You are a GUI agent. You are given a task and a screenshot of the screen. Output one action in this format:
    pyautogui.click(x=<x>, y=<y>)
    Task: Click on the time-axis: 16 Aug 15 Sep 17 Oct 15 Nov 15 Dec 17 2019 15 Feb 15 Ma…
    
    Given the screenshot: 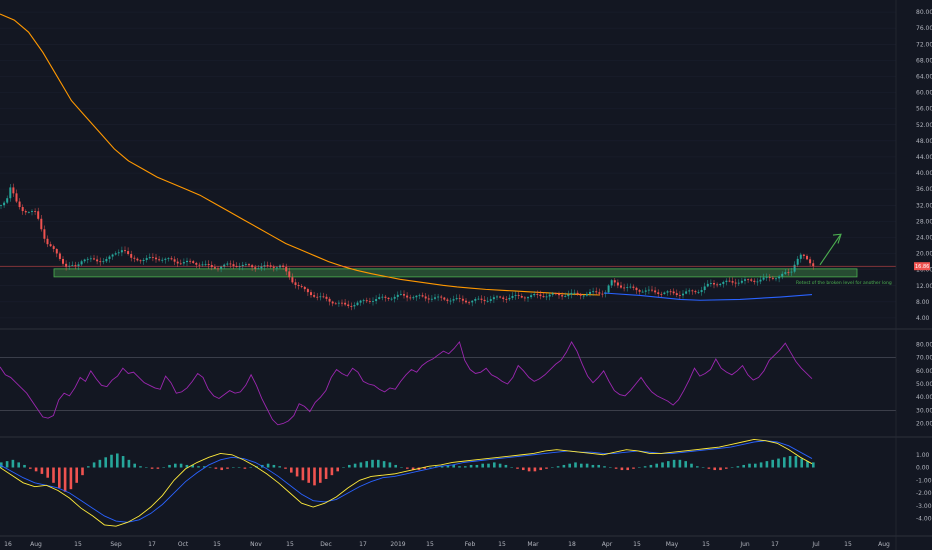 What is the action you would take?
    pyautogui.click(x=447, y=544)
    